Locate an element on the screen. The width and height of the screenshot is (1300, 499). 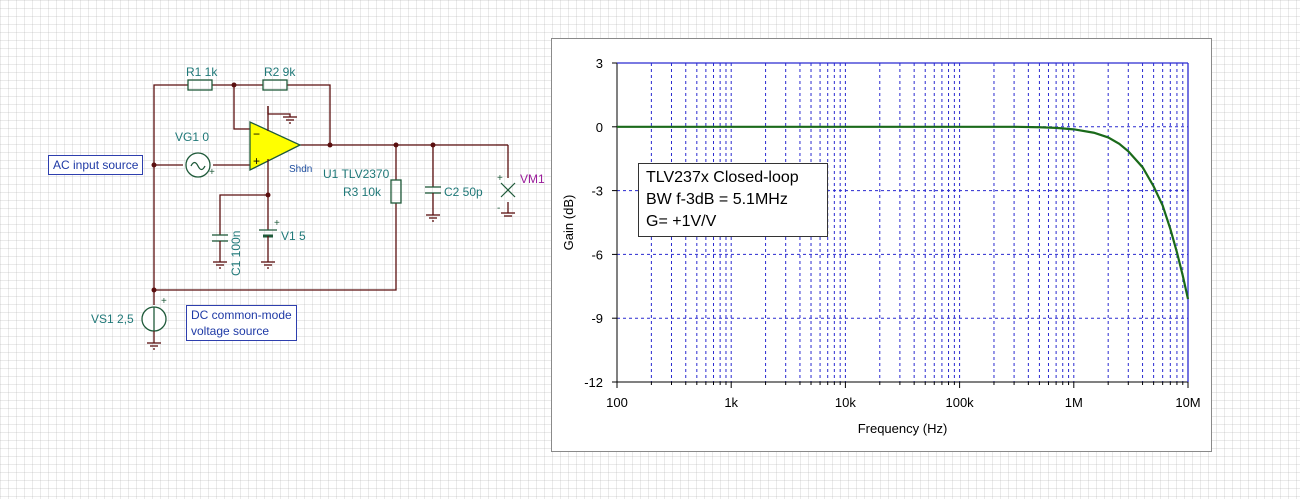
y-tick-label: 3 is located at coordinates (599, 63).